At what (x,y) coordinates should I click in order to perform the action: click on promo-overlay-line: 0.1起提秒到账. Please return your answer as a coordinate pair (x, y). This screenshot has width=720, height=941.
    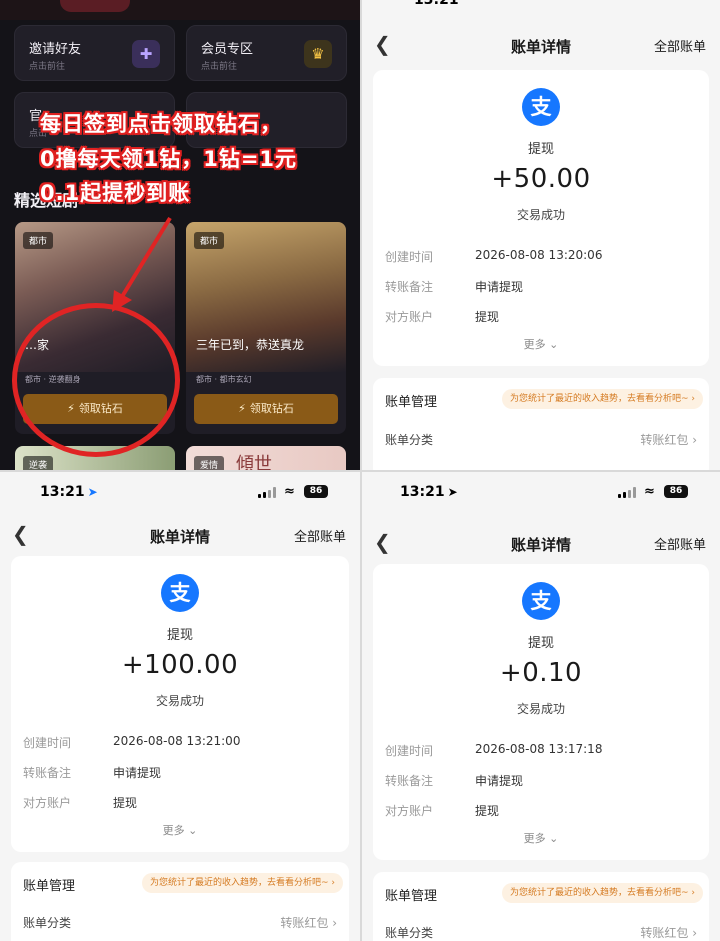
    Looking at the image, I should click on (115, 193).